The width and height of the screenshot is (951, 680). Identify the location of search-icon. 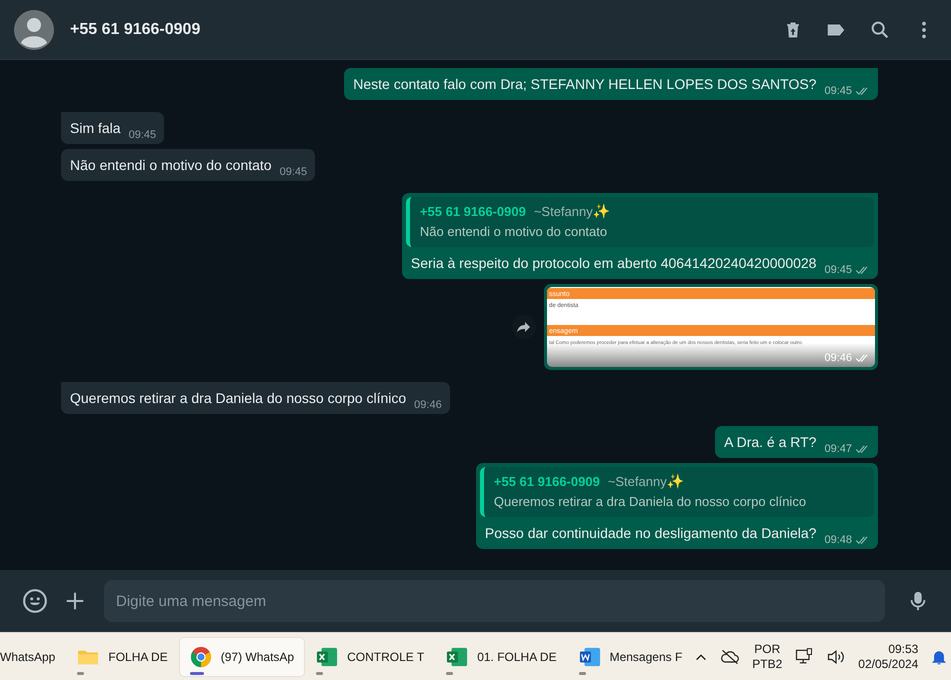
(880, 29).